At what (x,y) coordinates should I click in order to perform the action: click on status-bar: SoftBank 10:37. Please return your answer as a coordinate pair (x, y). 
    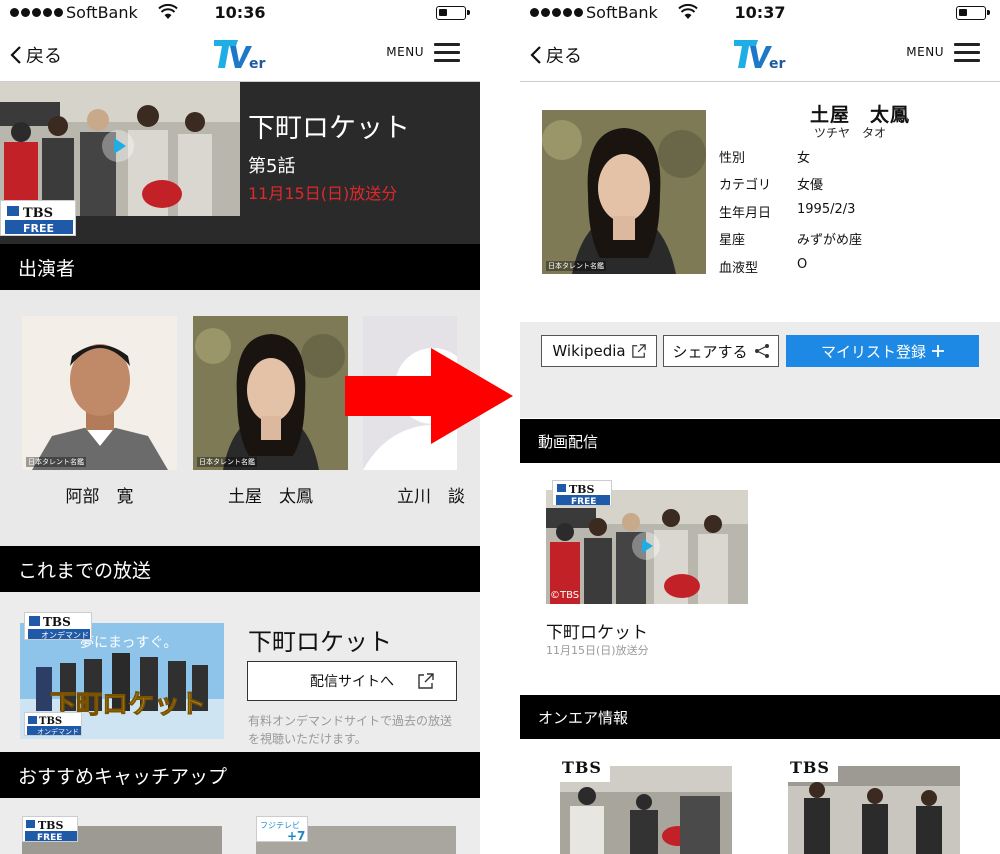
    Looking at the image, I should click on (760, 13).